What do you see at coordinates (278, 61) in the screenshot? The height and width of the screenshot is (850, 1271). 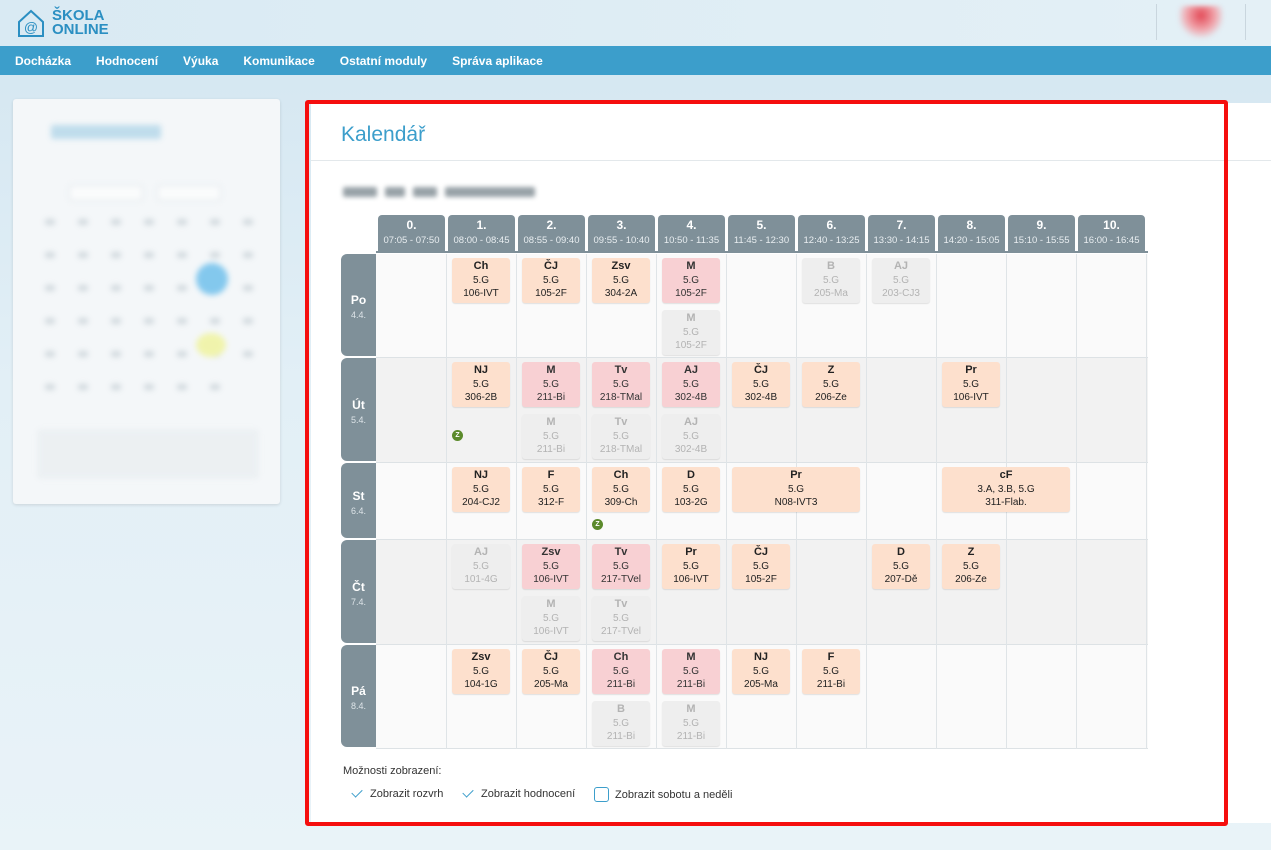 I see `menu-item-komunikace: Komunikace` at bounding box center [278, 61].